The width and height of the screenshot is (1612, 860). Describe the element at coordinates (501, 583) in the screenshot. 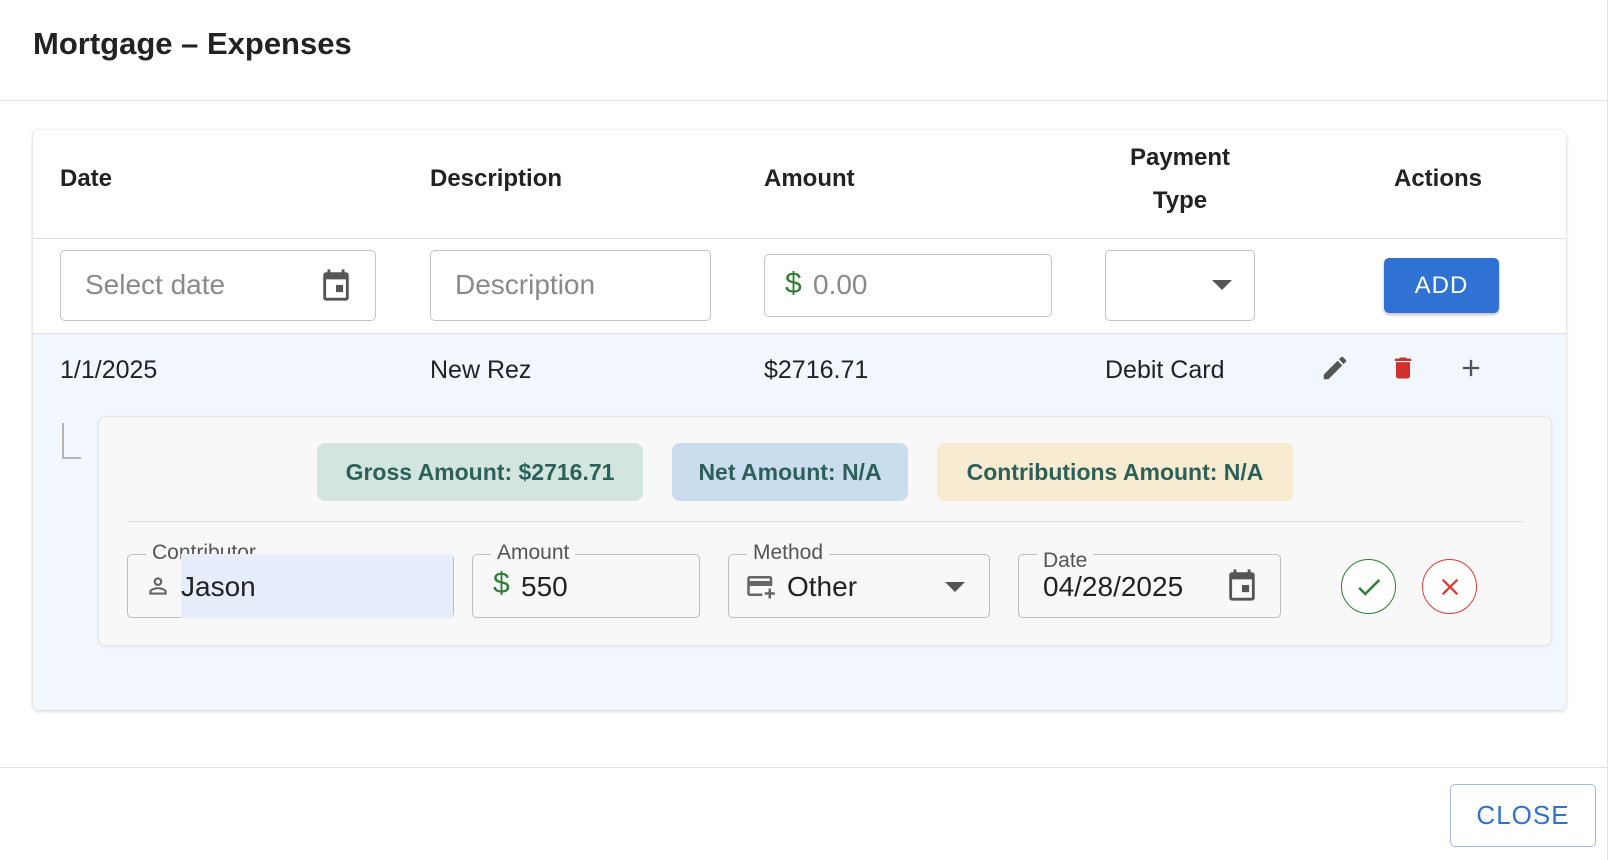

I see `amount-currency-symbol: $` at that location.